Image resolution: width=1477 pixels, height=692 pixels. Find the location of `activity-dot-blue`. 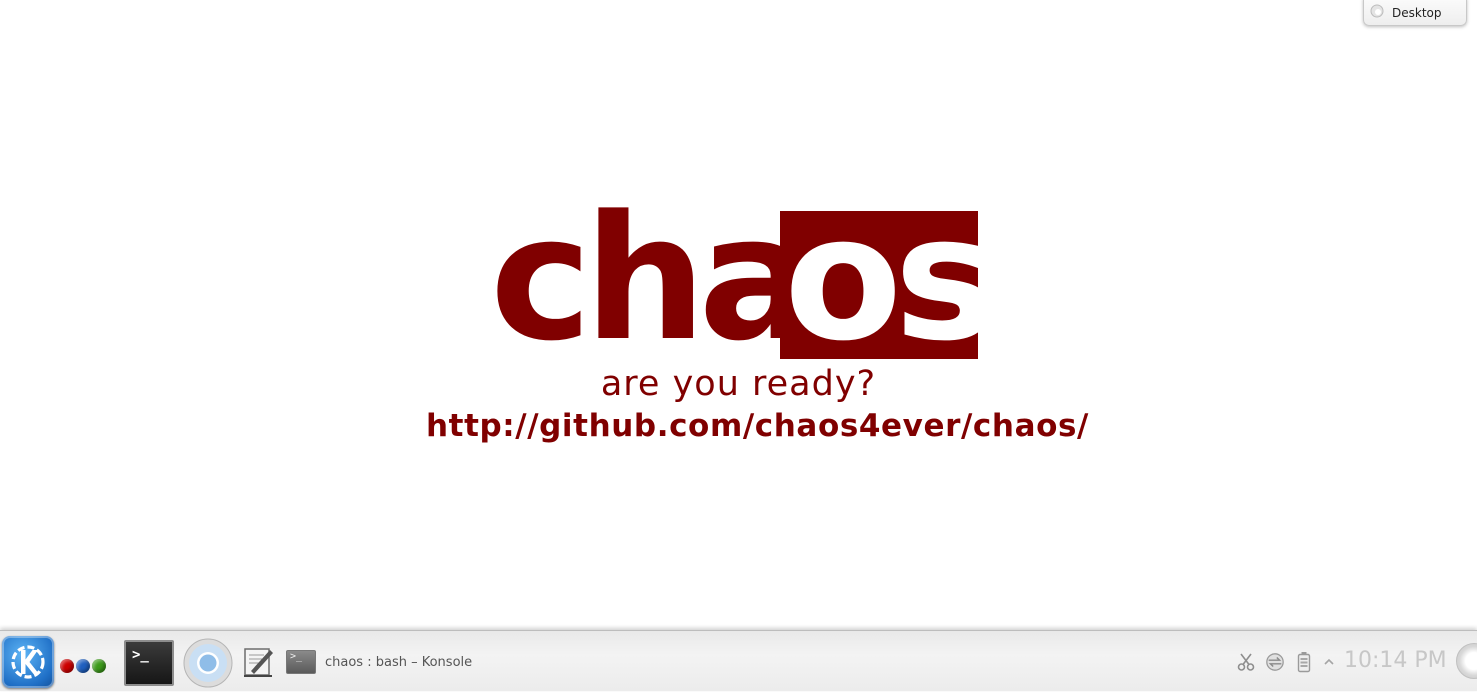

activity-dot-blue is located at coordinates (83, 666).